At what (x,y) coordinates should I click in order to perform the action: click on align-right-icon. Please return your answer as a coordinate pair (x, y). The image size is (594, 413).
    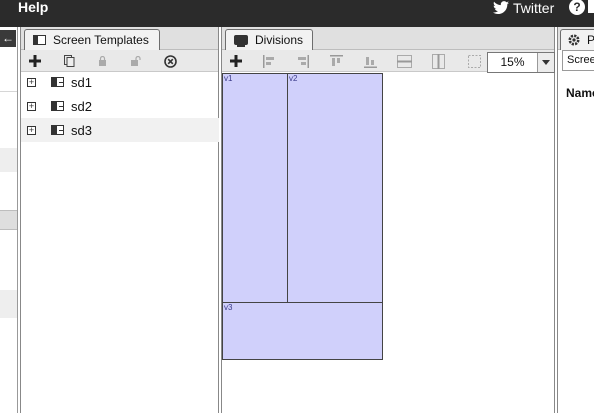
    Looking at the image, I should click on (302, 61).